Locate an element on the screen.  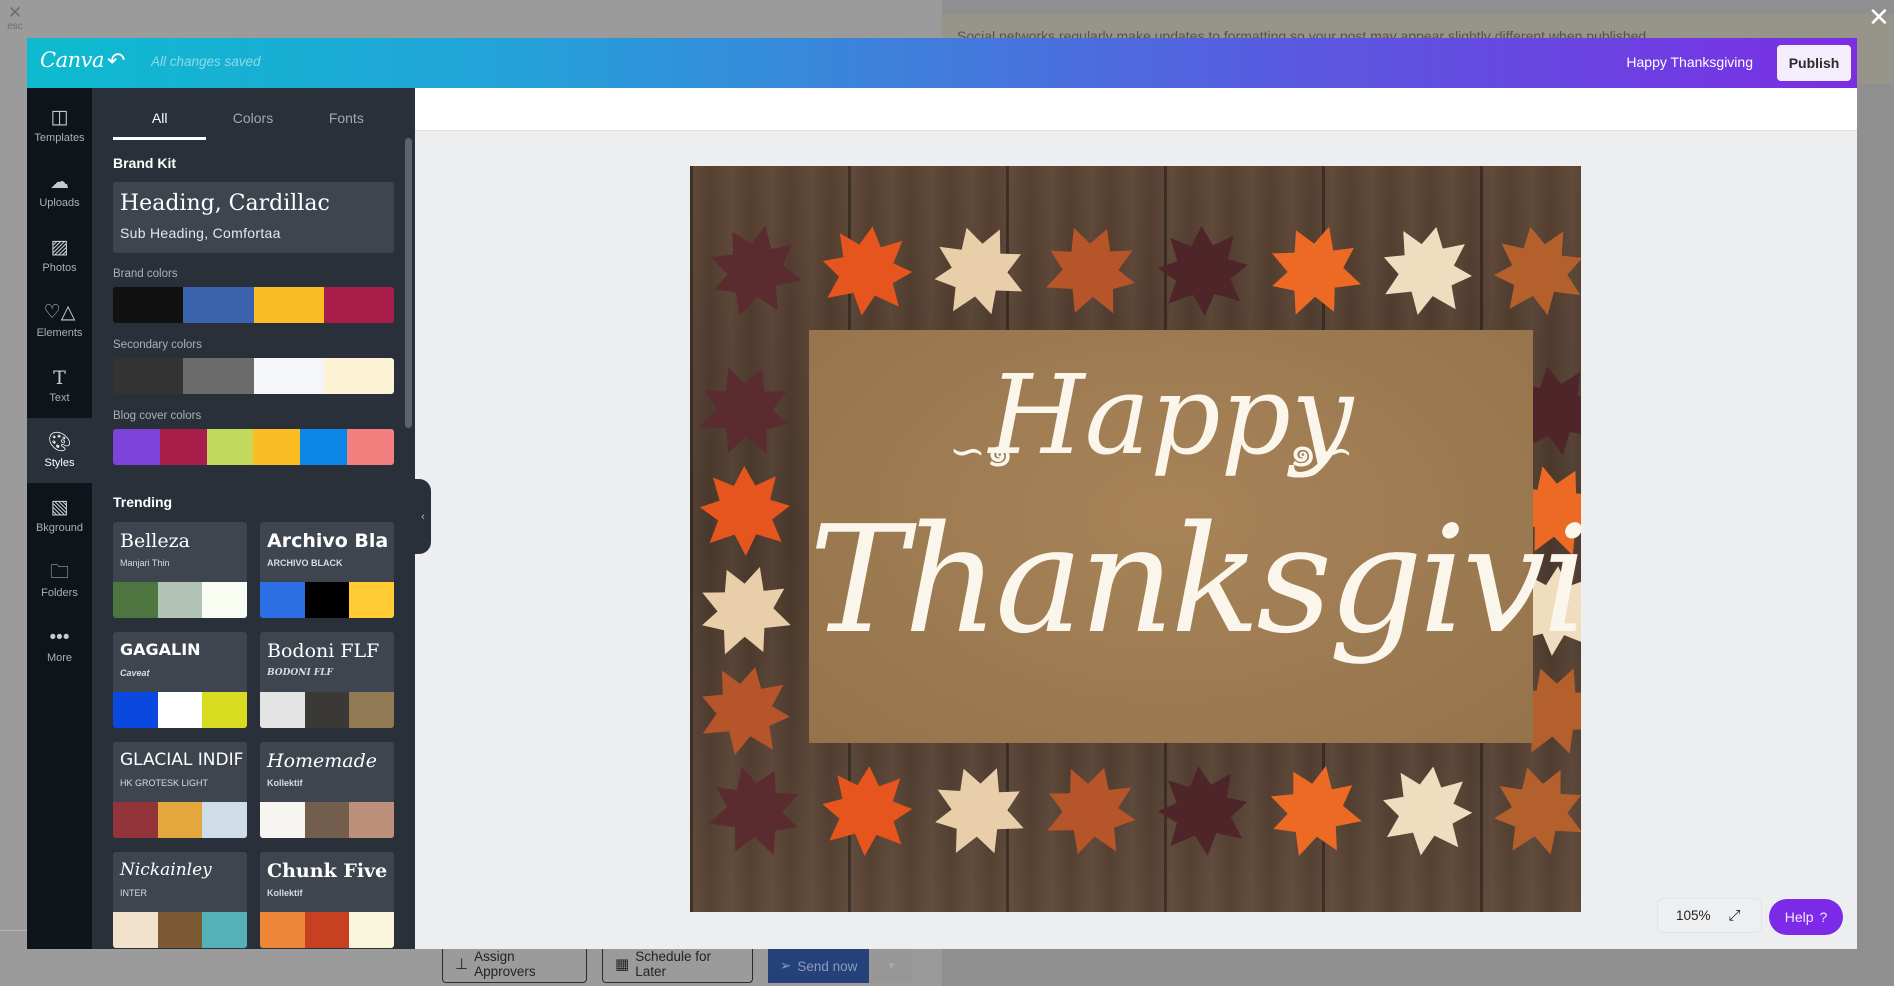
close-icon: ✕ is located at coordinates (15, 12).